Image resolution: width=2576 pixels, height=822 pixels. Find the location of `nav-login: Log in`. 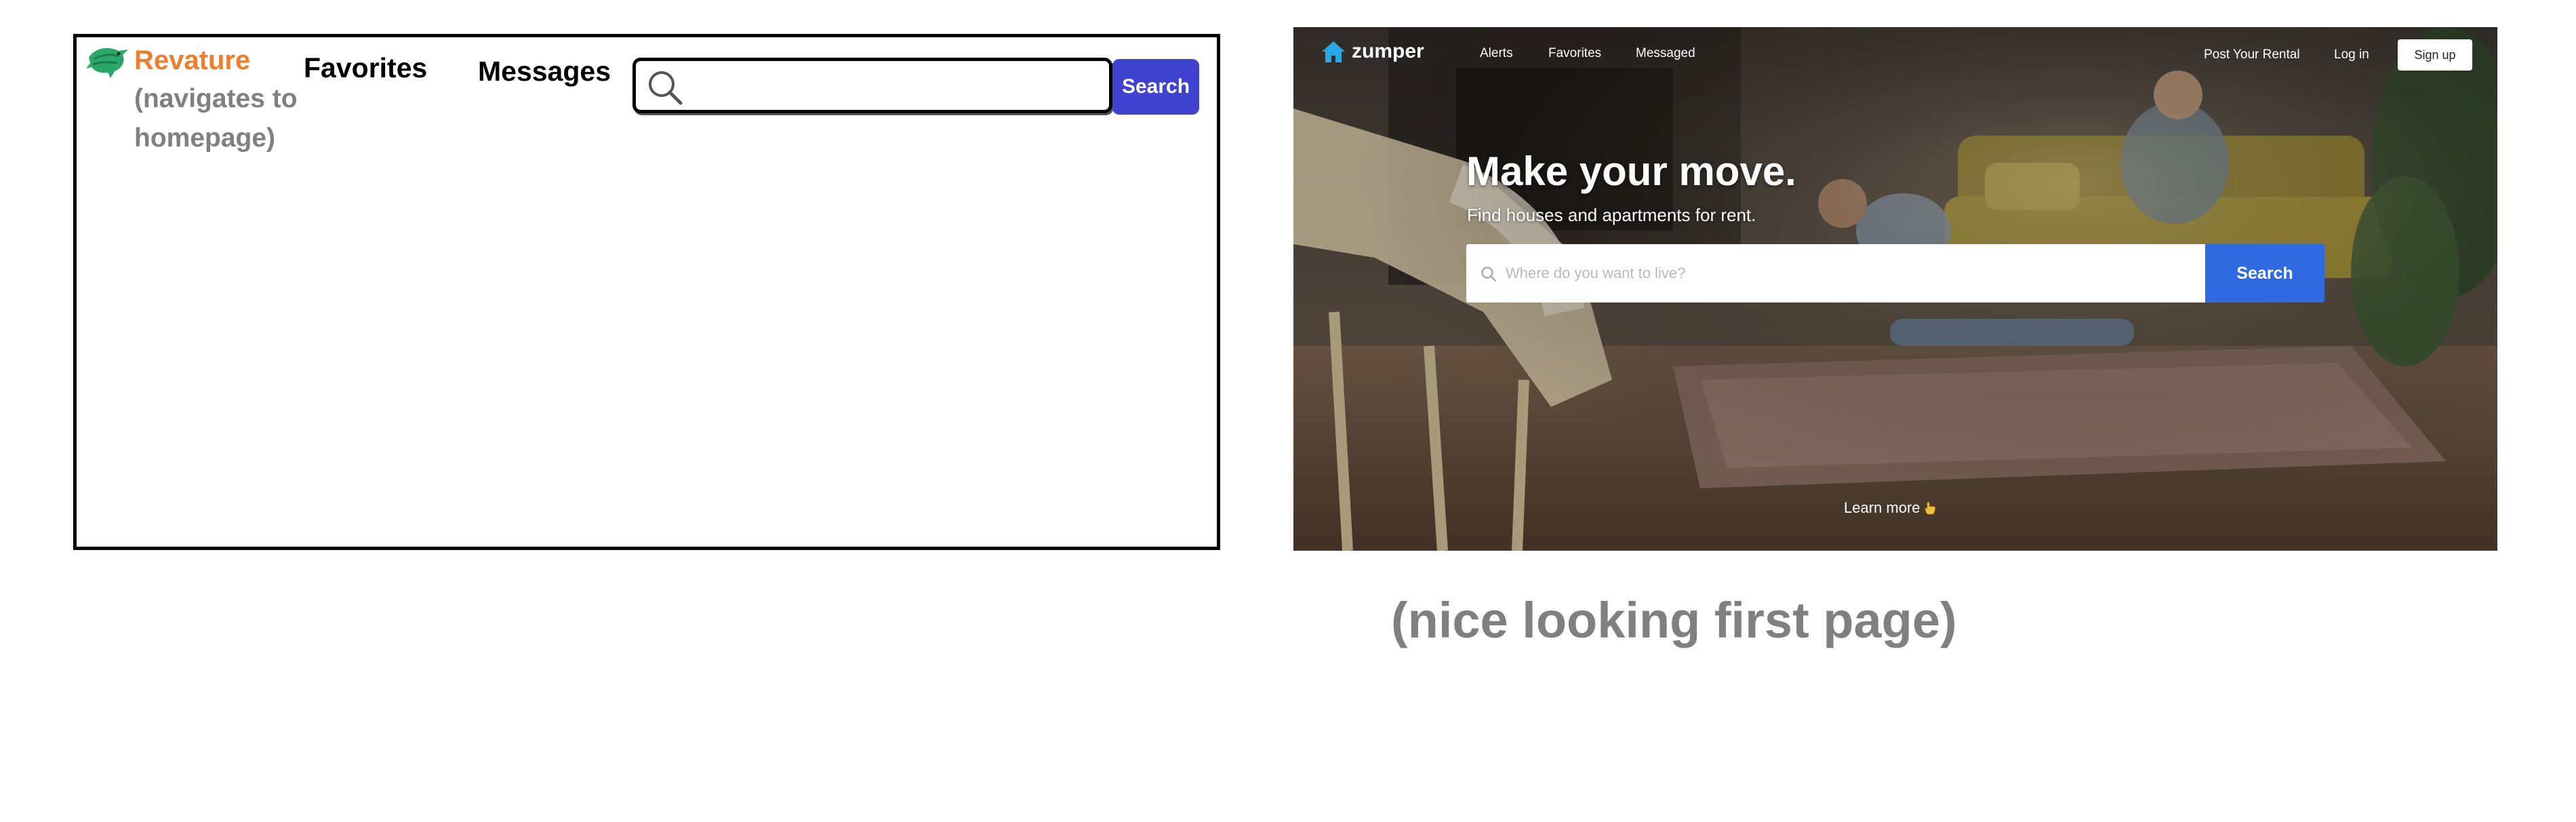

nav-login: Log in is located at coordinates (2351, 55).